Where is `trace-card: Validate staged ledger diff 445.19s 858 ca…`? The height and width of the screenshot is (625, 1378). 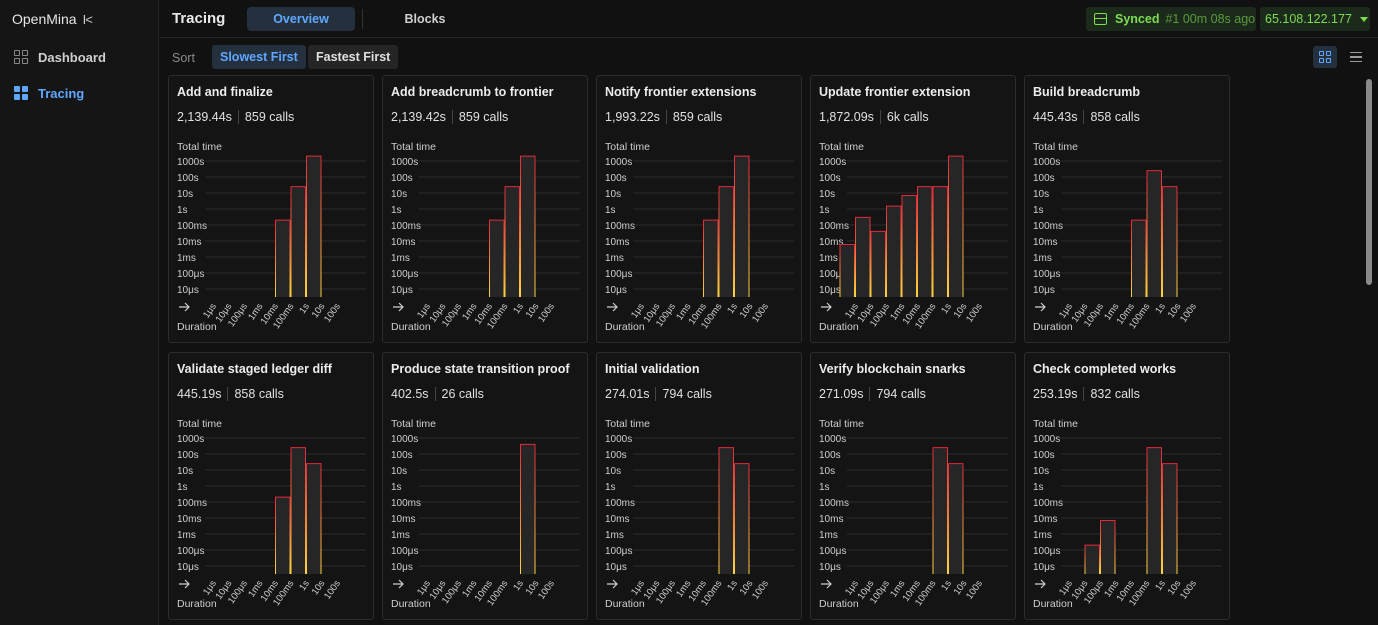 trace-card: Validate staged ledger diff 445.19s 858 ca… is located at coordinates (271, 486).